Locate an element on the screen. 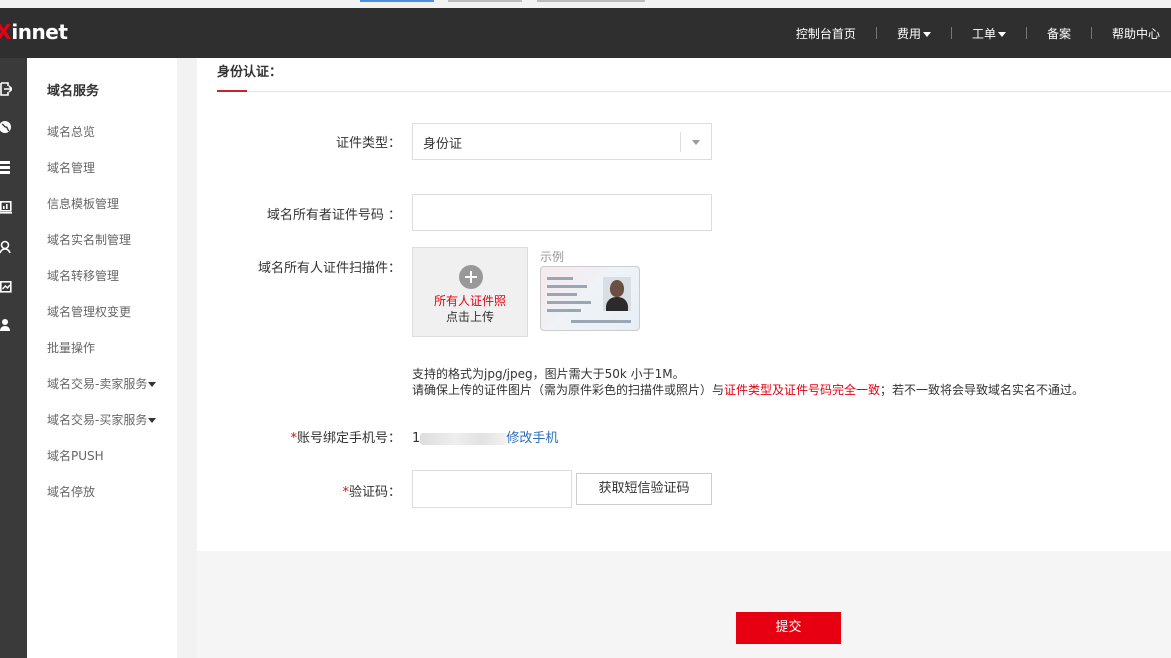 The height and width of the screenshot is (658, 1171). sidebar-item-label: 域名停放 is located at coordinates (71, 492).